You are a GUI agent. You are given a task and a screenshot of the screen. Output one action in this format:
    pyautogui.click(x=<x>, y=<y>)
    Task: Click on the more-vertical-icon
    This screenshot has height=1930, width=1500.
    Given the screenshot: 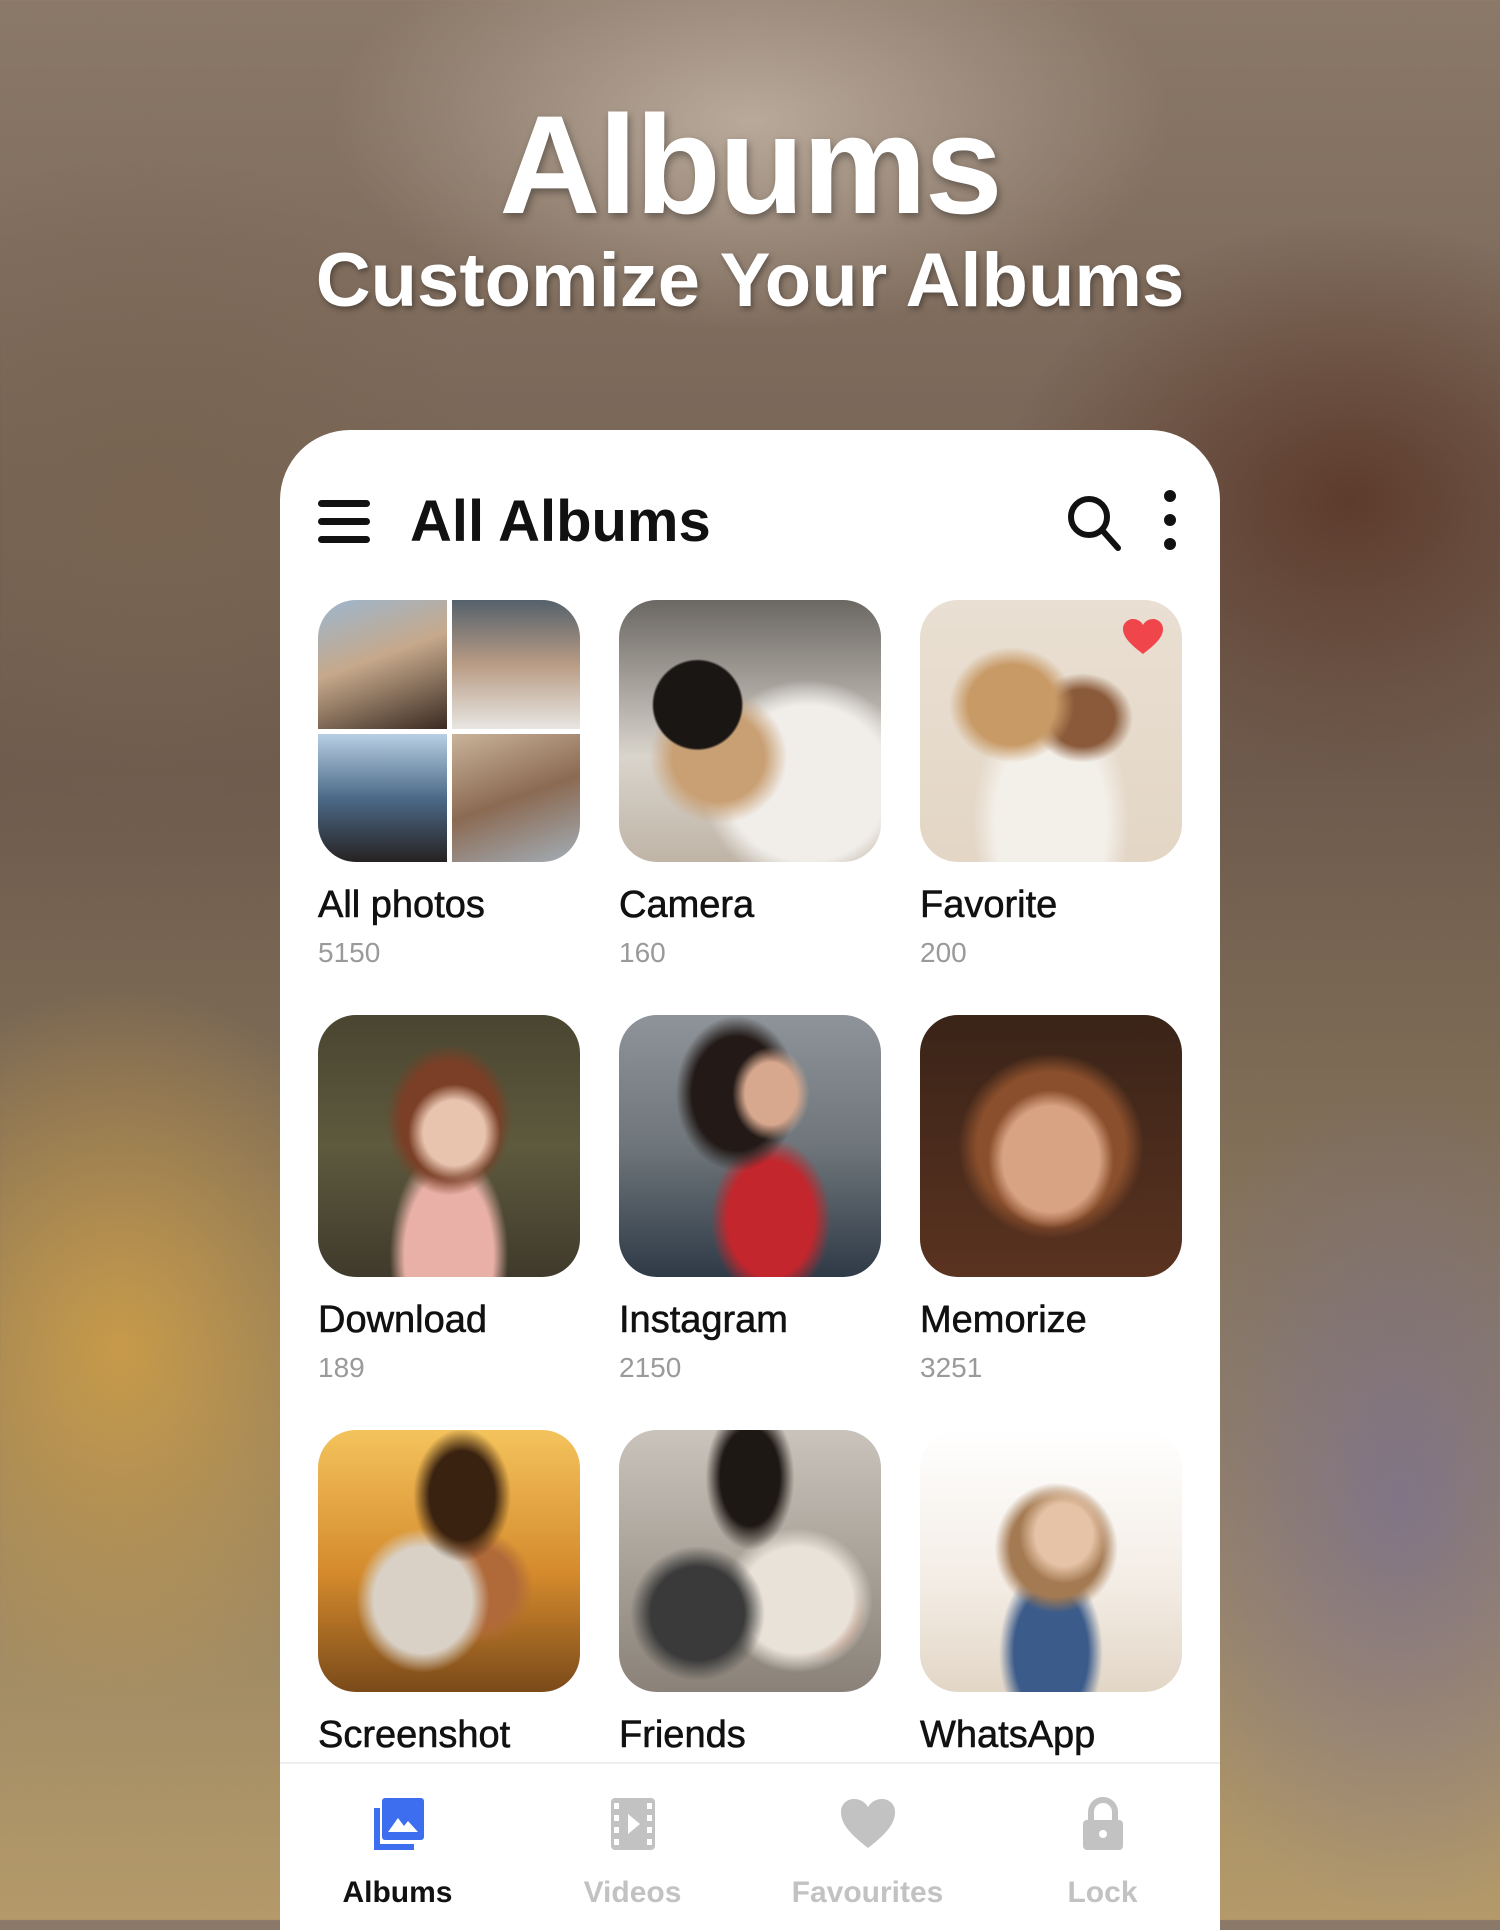 What is the action you would take?
    pyautogui.click(x=1170, y=520)
    